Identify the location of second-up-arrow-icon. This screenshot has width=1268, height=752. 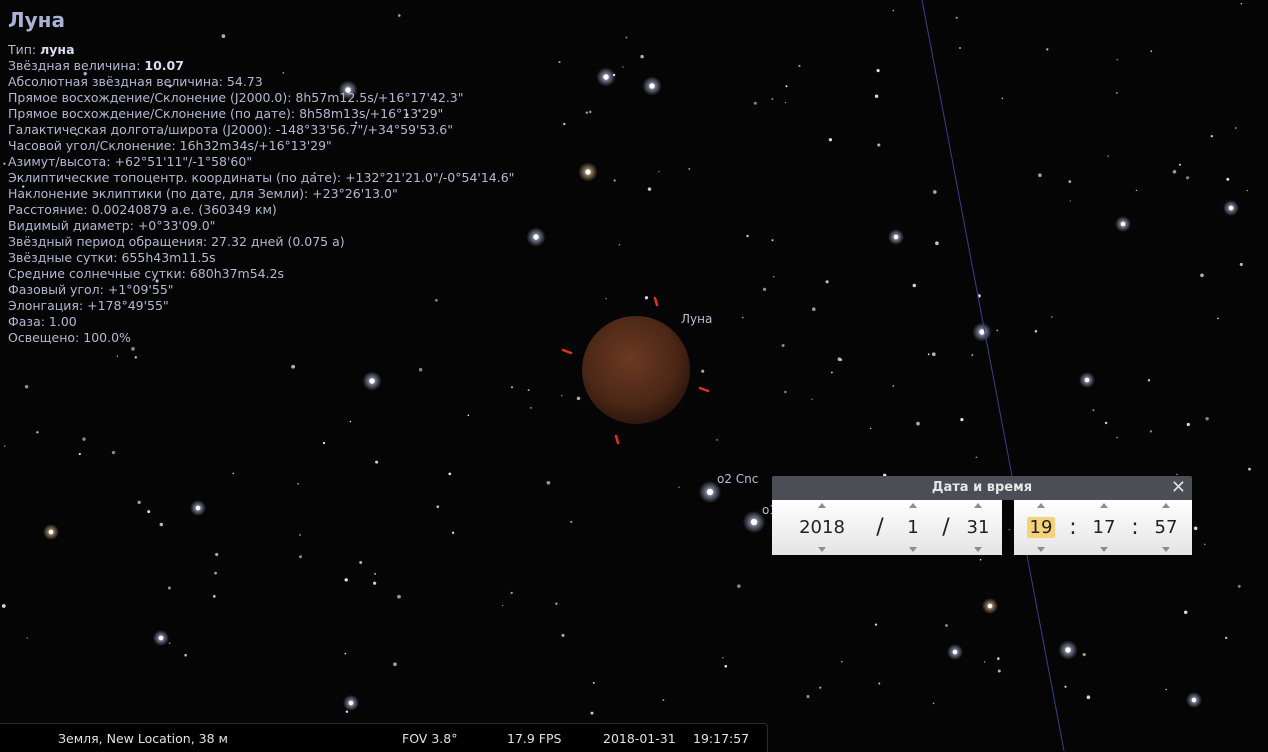
(1166, 505).